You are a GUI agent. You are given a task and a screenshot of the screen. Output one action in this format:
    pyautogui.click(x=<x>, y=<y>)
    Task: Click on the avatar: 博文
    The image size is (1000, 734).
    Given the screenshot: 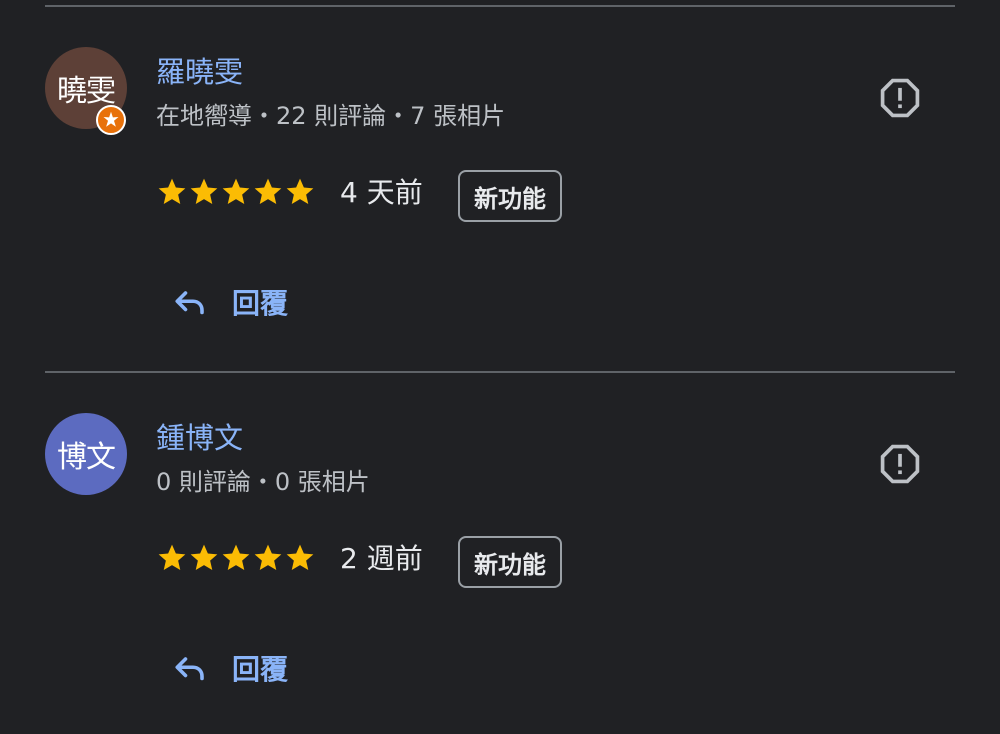 What is the action you would take?
    pyautogui.click(x=86, y=454)
    